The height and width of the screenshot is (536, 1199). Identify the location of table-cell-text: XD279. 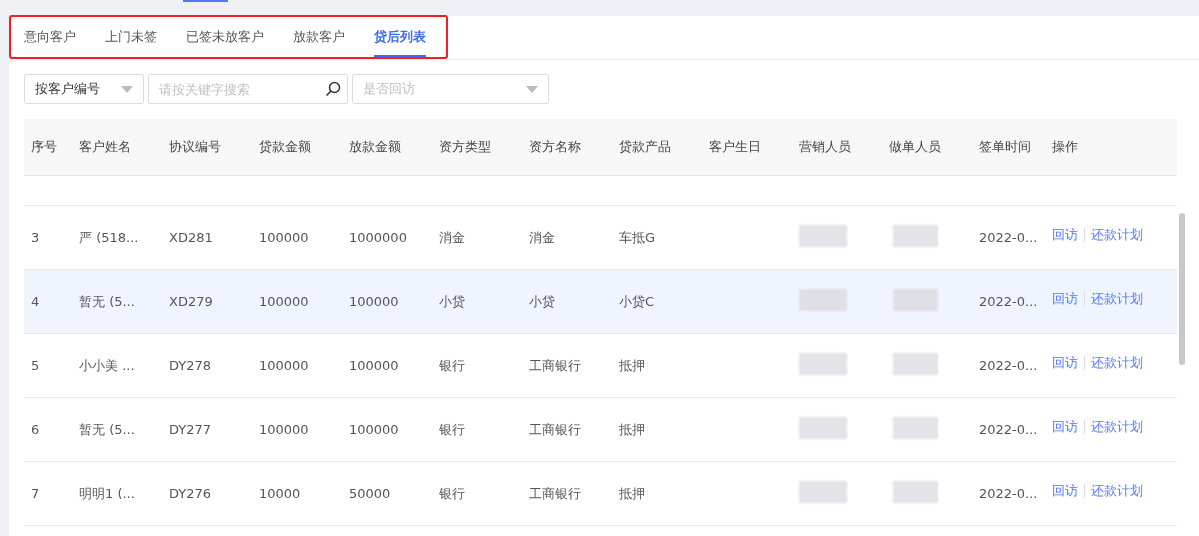
(191, 301).